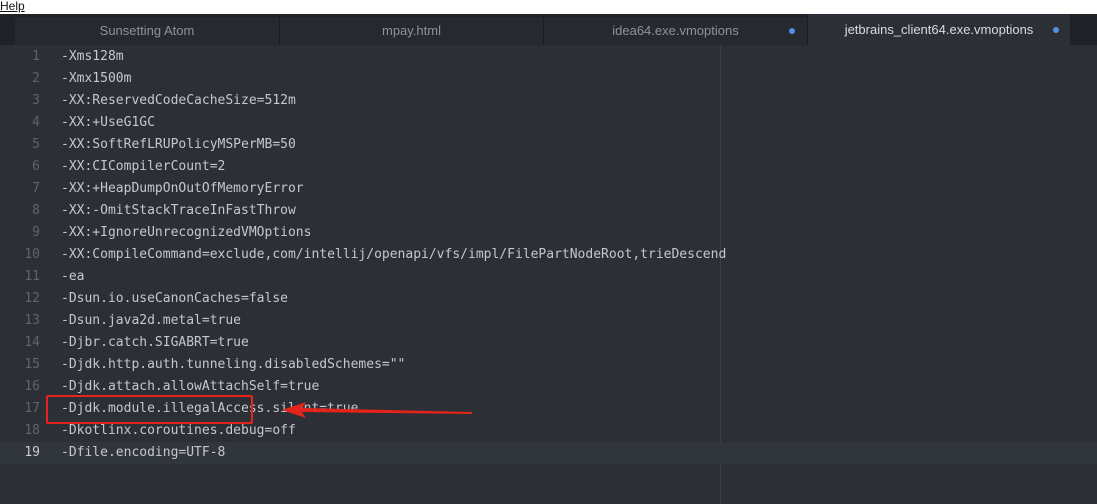  Describe the element at coordinates (32, 298) in the screenshot. I see `line-number: 12` at that location.